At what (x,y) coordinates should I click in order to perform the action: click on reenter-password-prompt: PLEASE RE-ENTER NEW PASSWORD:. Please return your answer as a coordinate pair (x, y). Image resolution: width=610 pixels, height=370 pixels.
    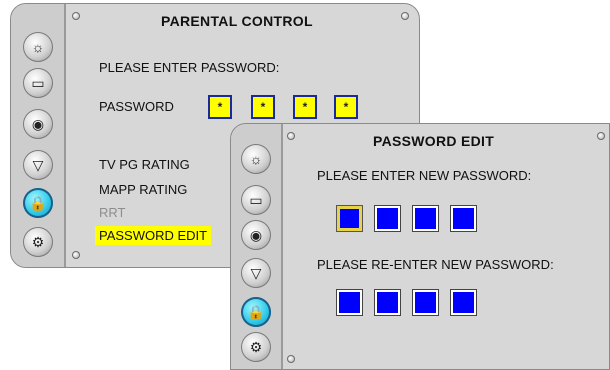
    Looking at the image, I should click on (435, 264).